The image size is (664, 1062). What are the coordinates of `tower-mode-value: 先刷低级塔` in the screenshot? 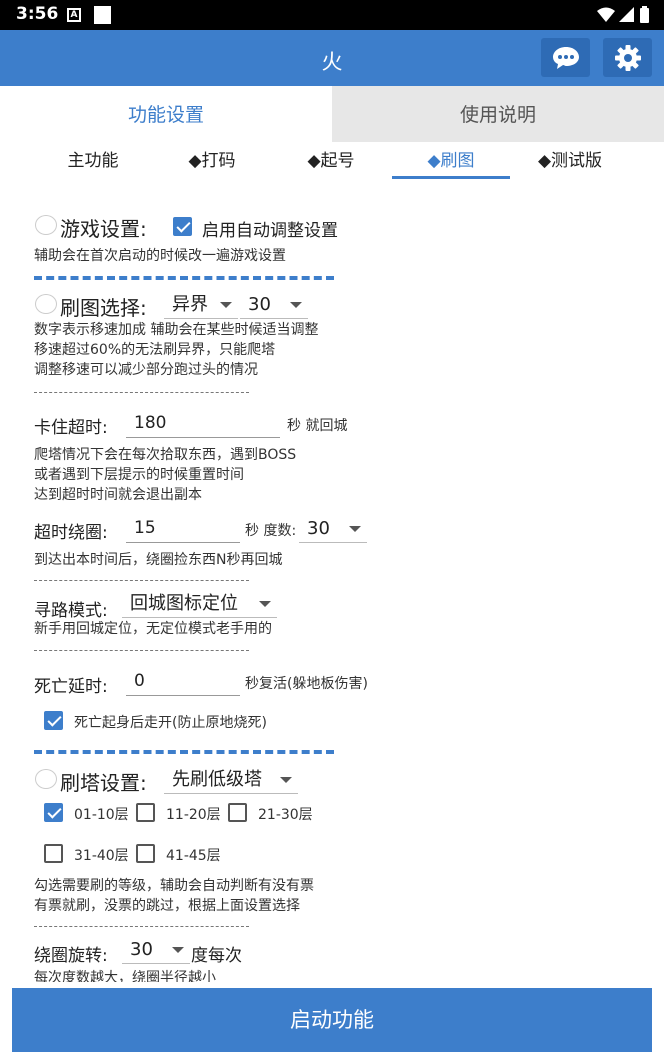 It's located at (217, 779).